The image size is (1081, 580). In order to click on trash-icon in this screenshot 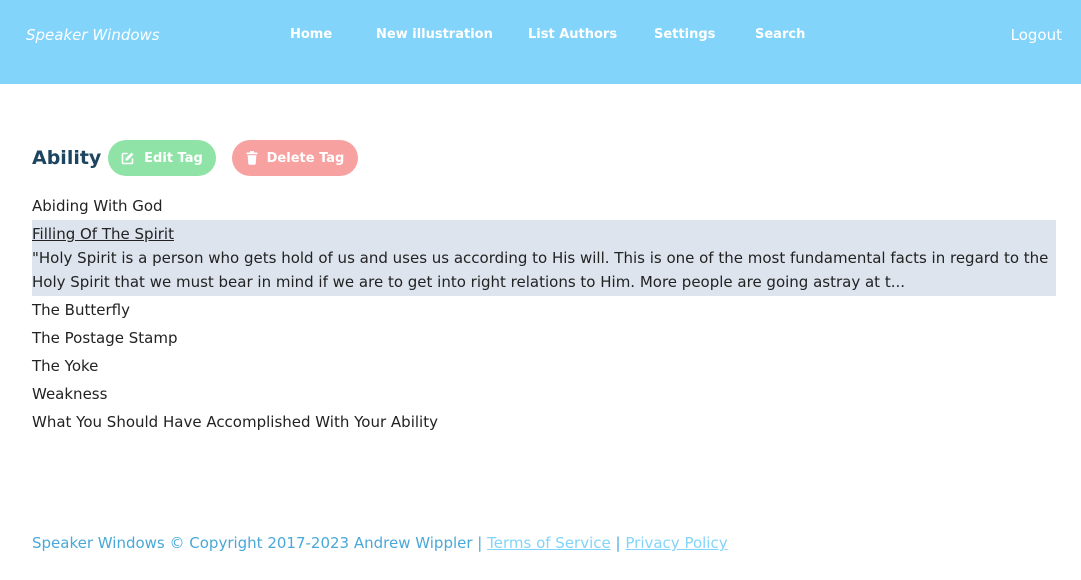, I will do `click(252, 158)`.